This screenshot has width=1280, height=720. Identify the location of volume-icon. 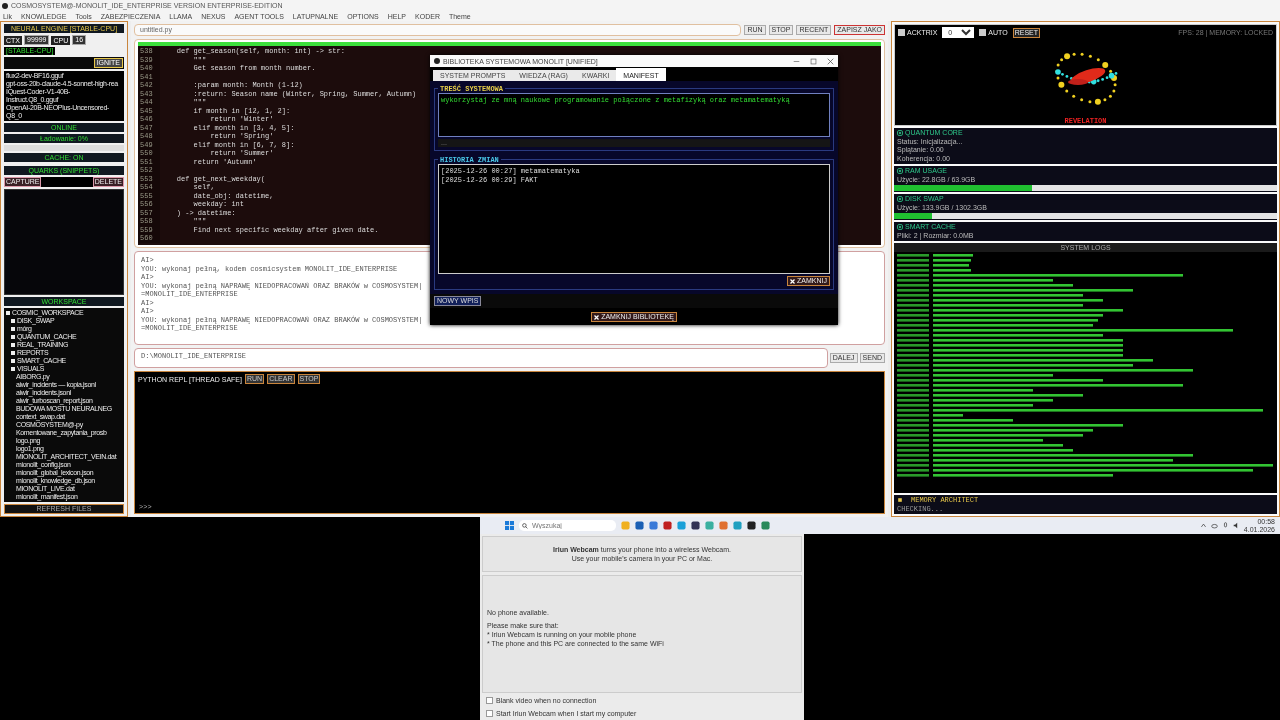
(1236, 525).